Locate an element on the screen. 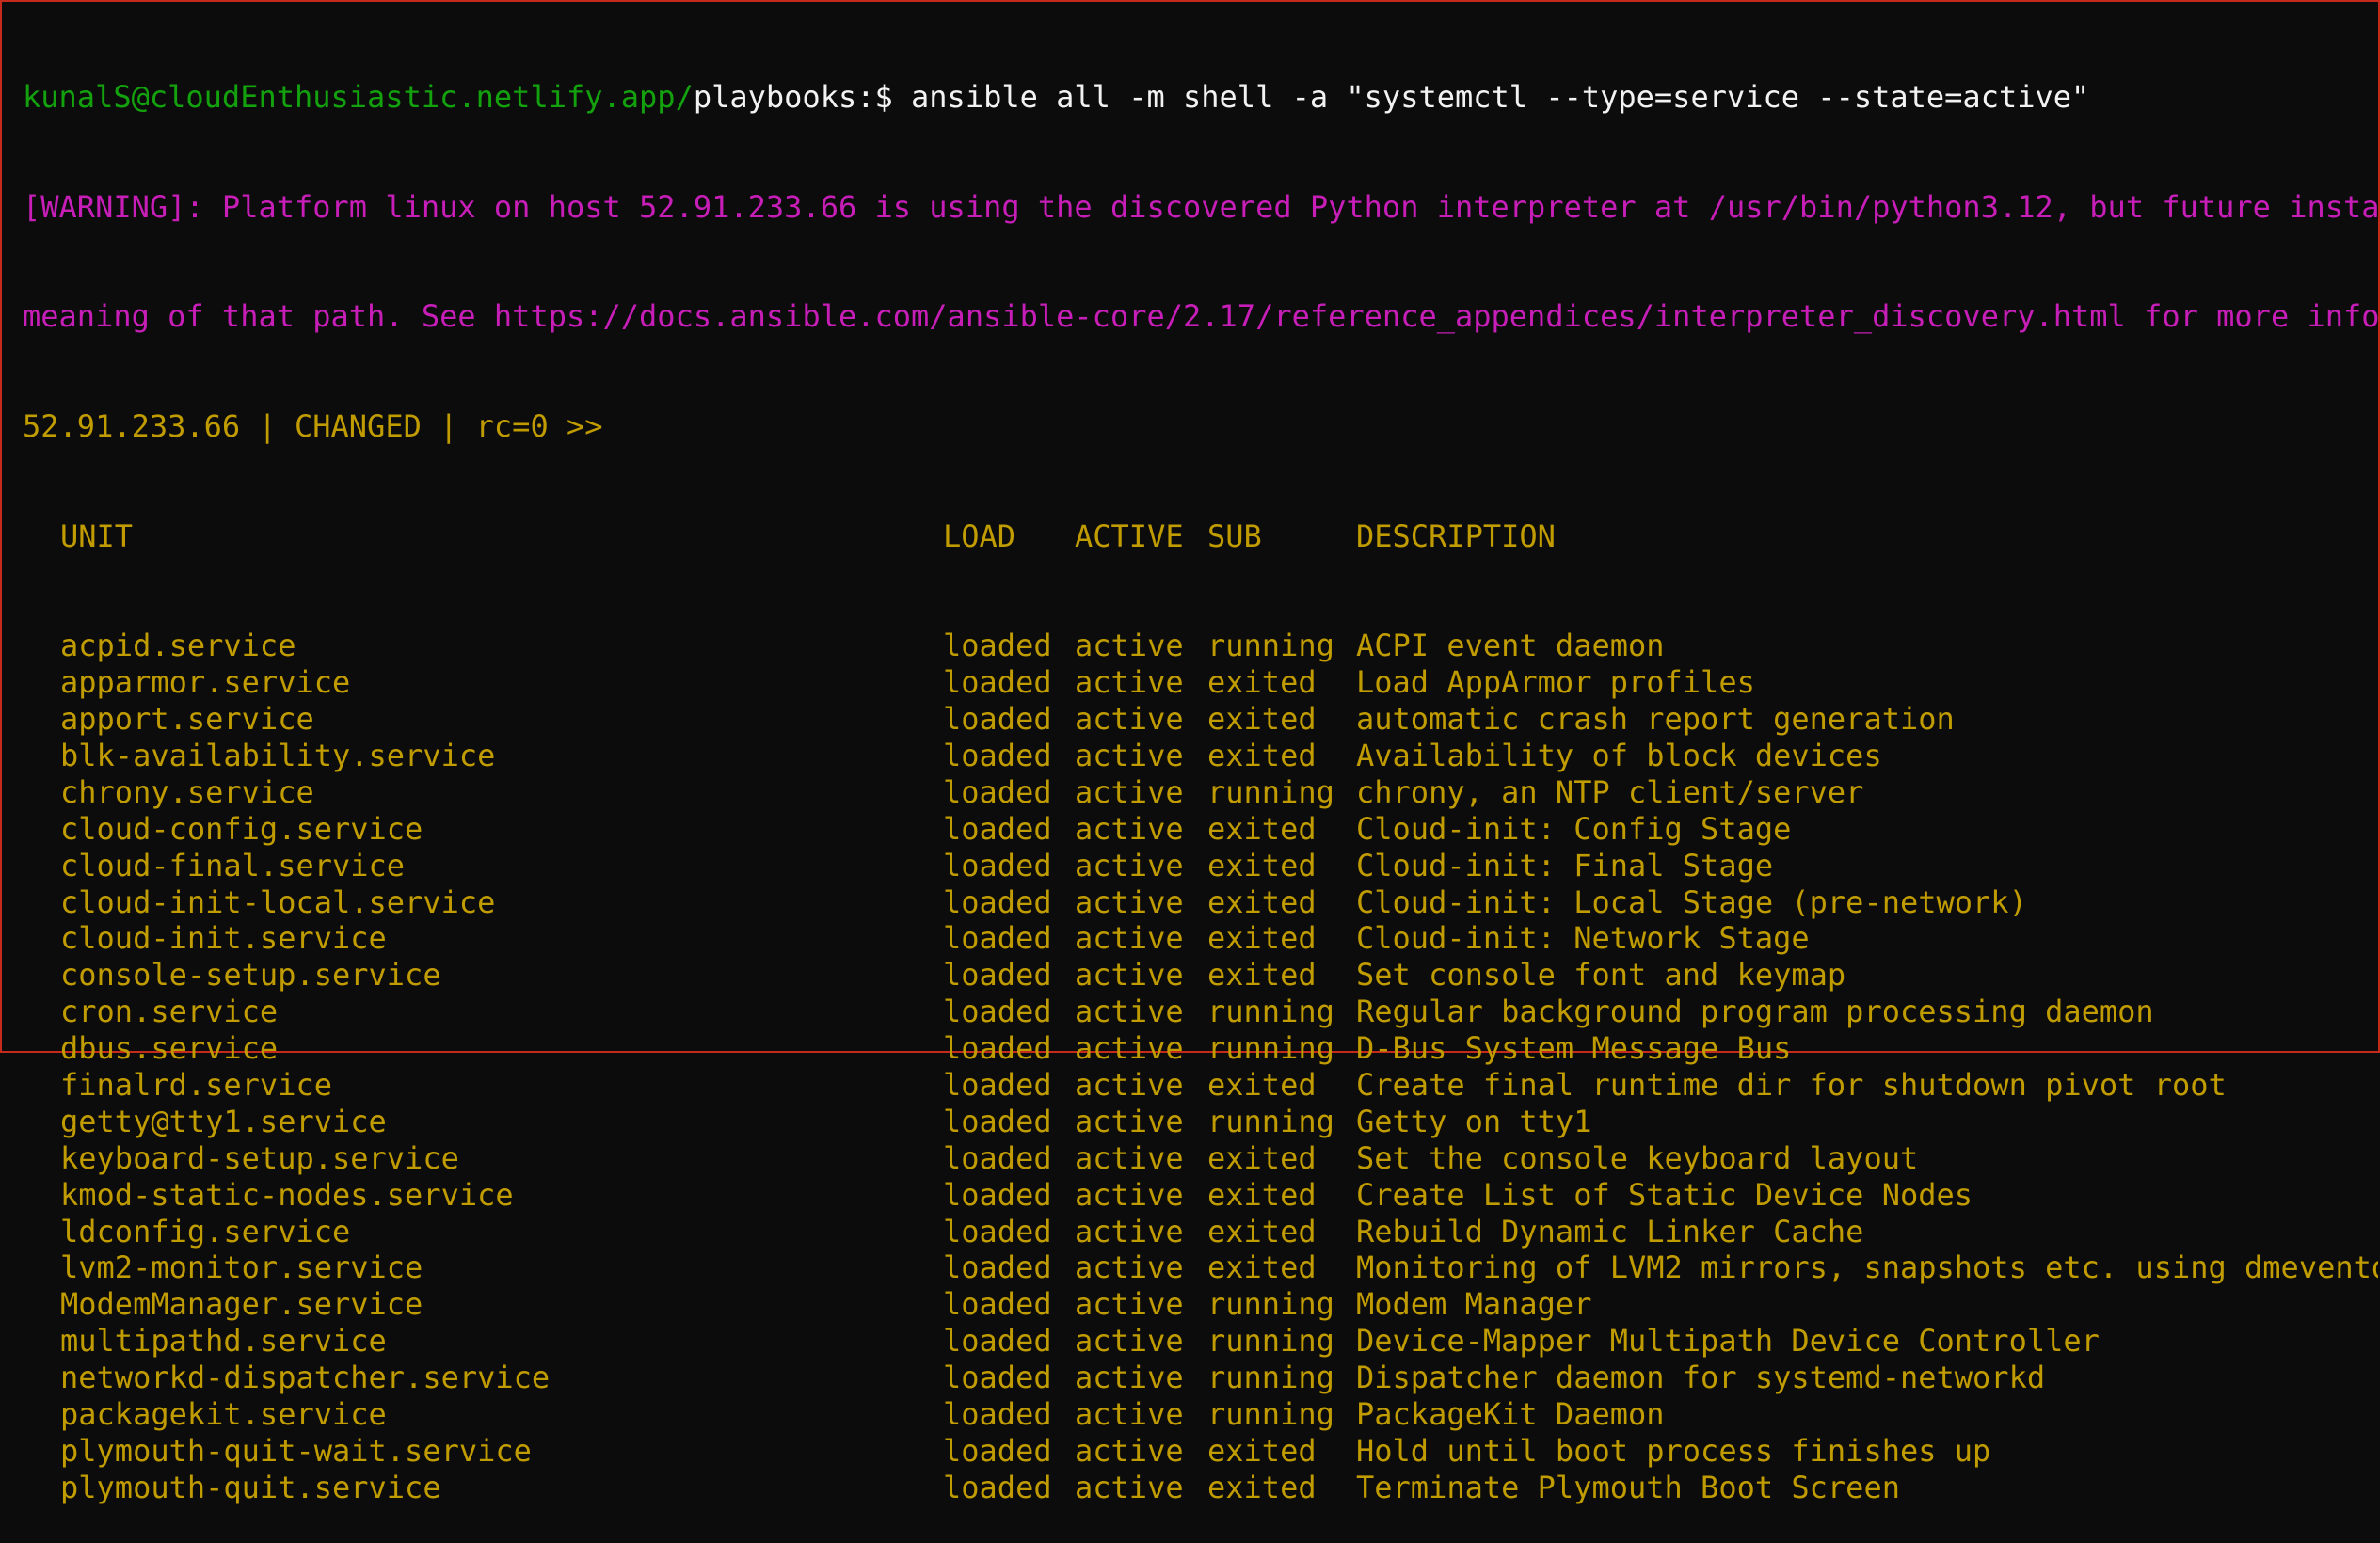  service-description: Create List of Static Device Nodes is located at coordinates (1664, 1194).